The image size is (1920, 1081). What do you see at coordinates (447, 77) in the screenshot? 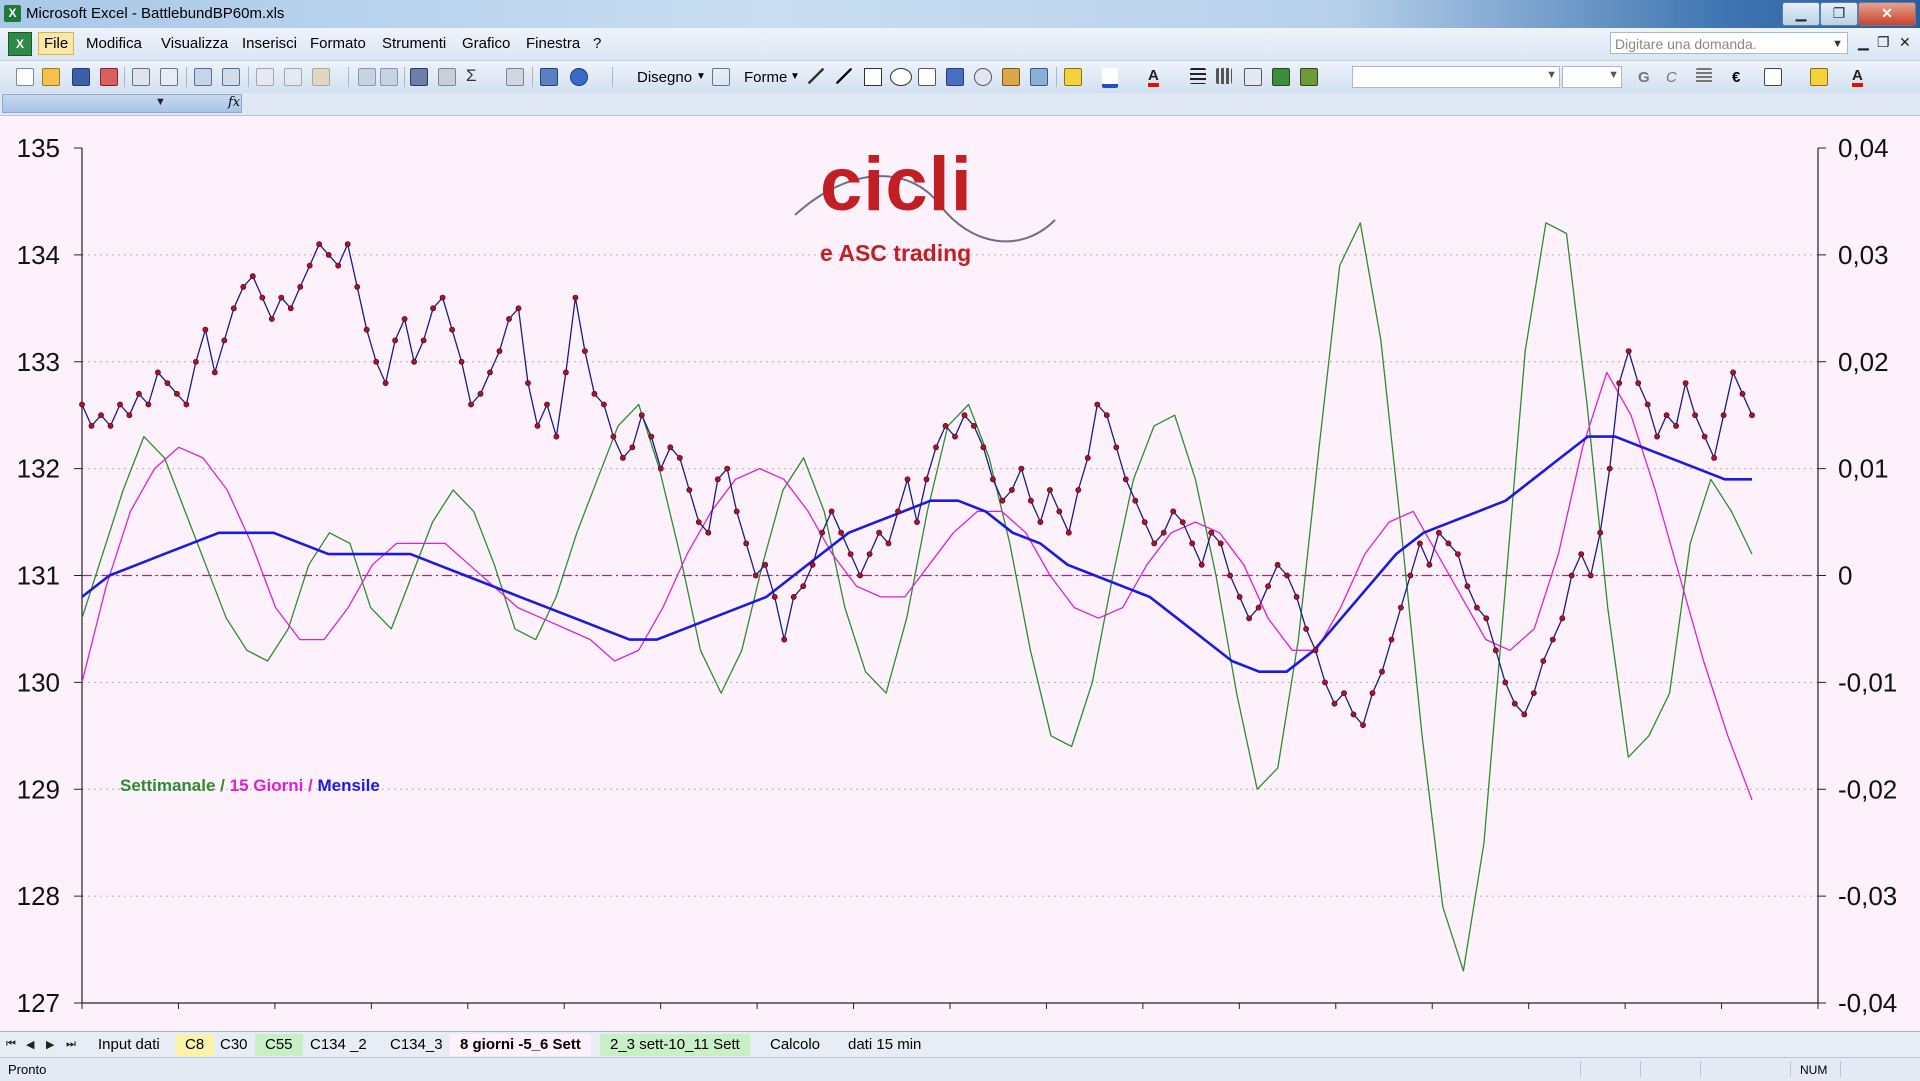
I see `share-icon` at bounding box center [447, 77].